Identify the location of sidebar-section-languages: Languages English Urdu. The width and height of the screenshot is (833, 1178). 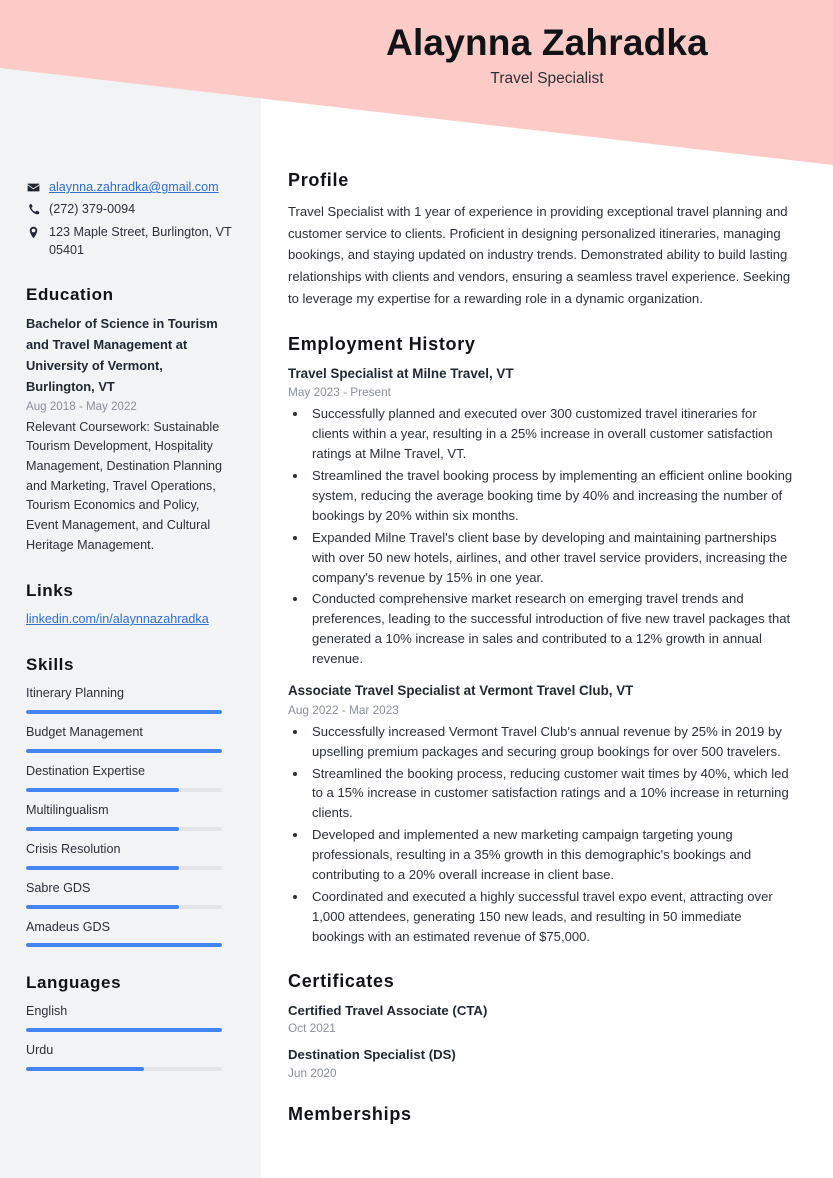
(130, 1022).